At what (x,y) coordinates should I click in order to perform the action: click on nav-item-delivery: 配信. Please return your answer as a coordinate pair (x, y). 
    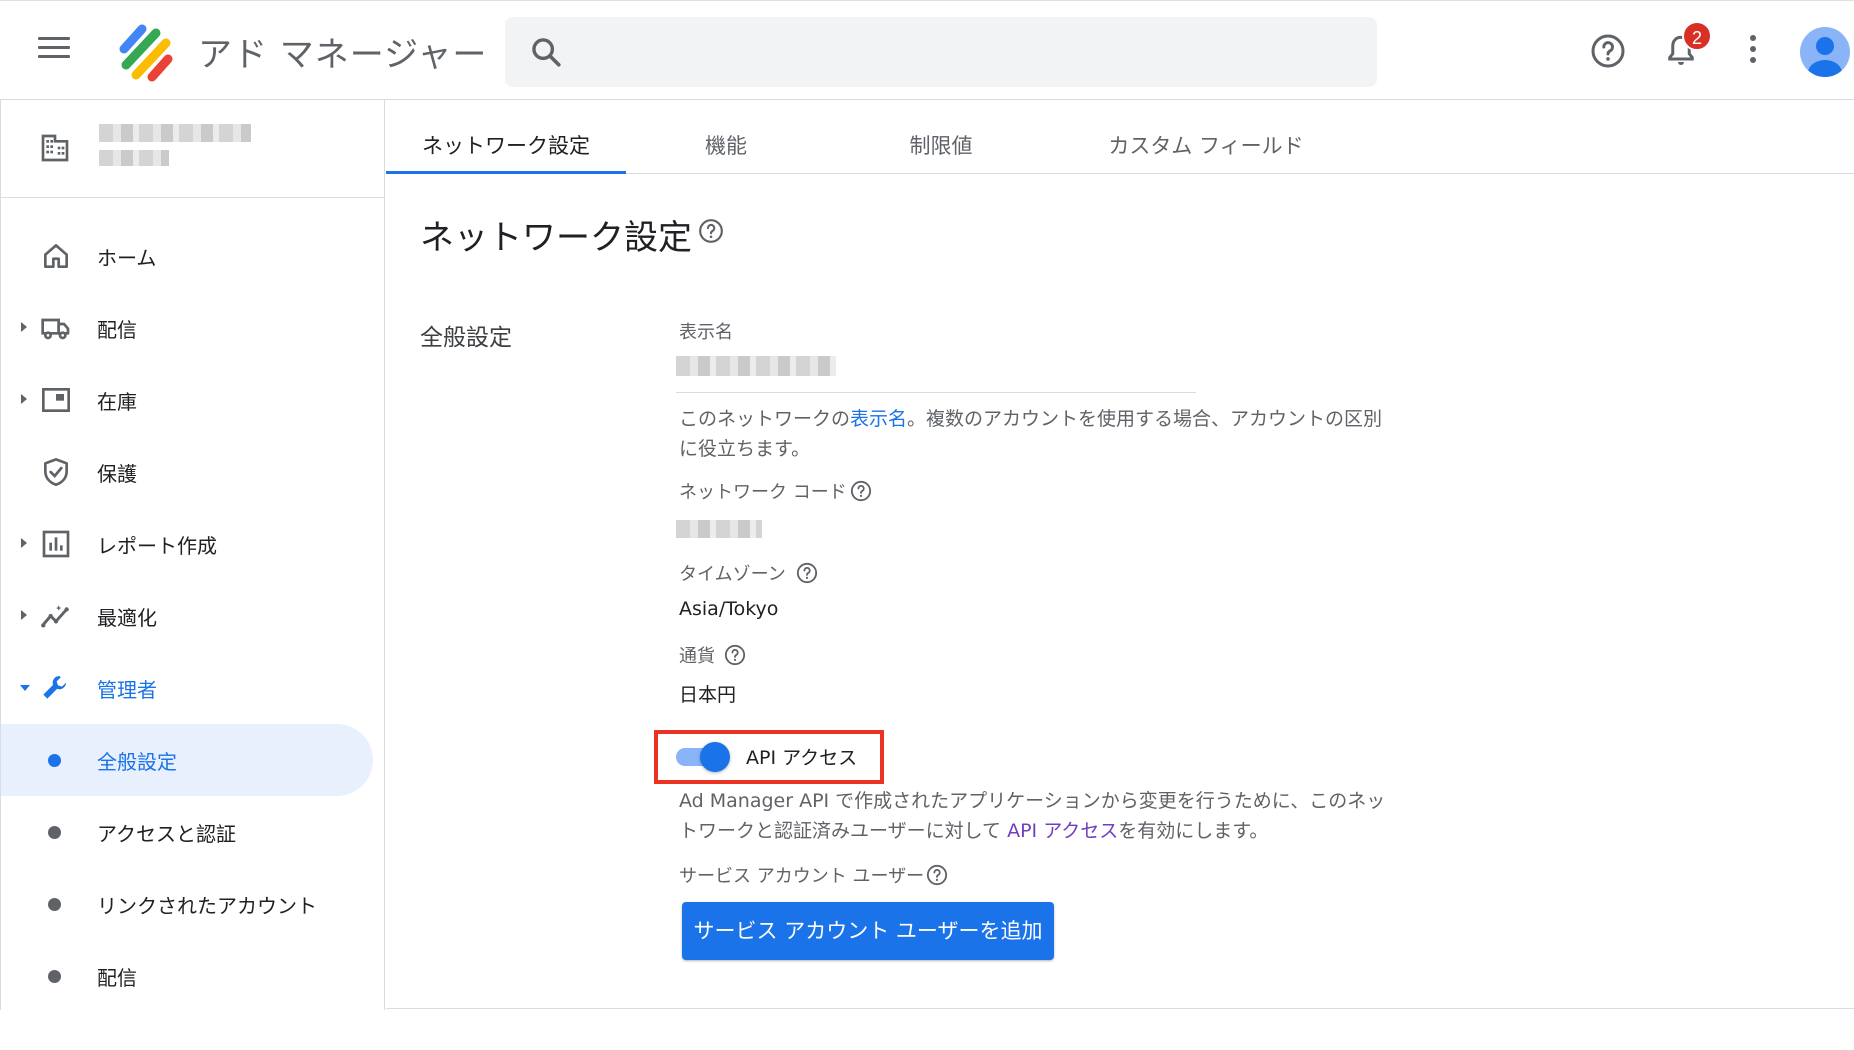
    Looking at the image, I should click on (193, 328).